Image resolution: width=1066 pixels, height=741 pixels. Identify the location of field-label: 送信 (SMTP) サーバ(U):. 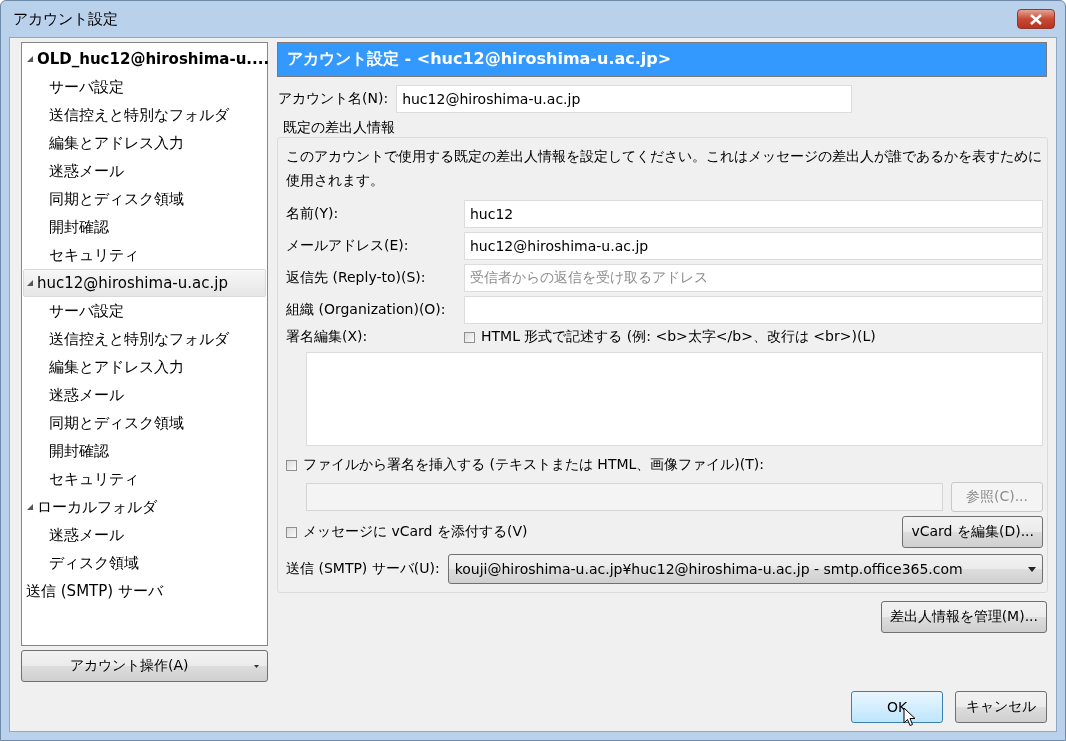
(363, 569).